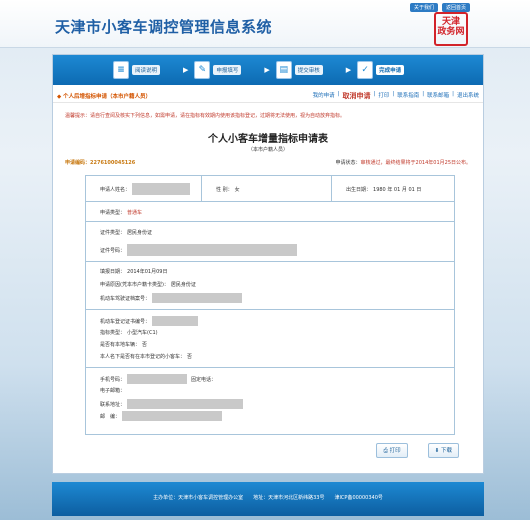 Image resolution: width=530 pixels, height=520 pixels. Describe the element at coordinates (270, 189) in the screenshot. I see `section-basic: 申请人姓名： 性 别： 女 出生日期： 1980 年 01 月 01 日` at that location.